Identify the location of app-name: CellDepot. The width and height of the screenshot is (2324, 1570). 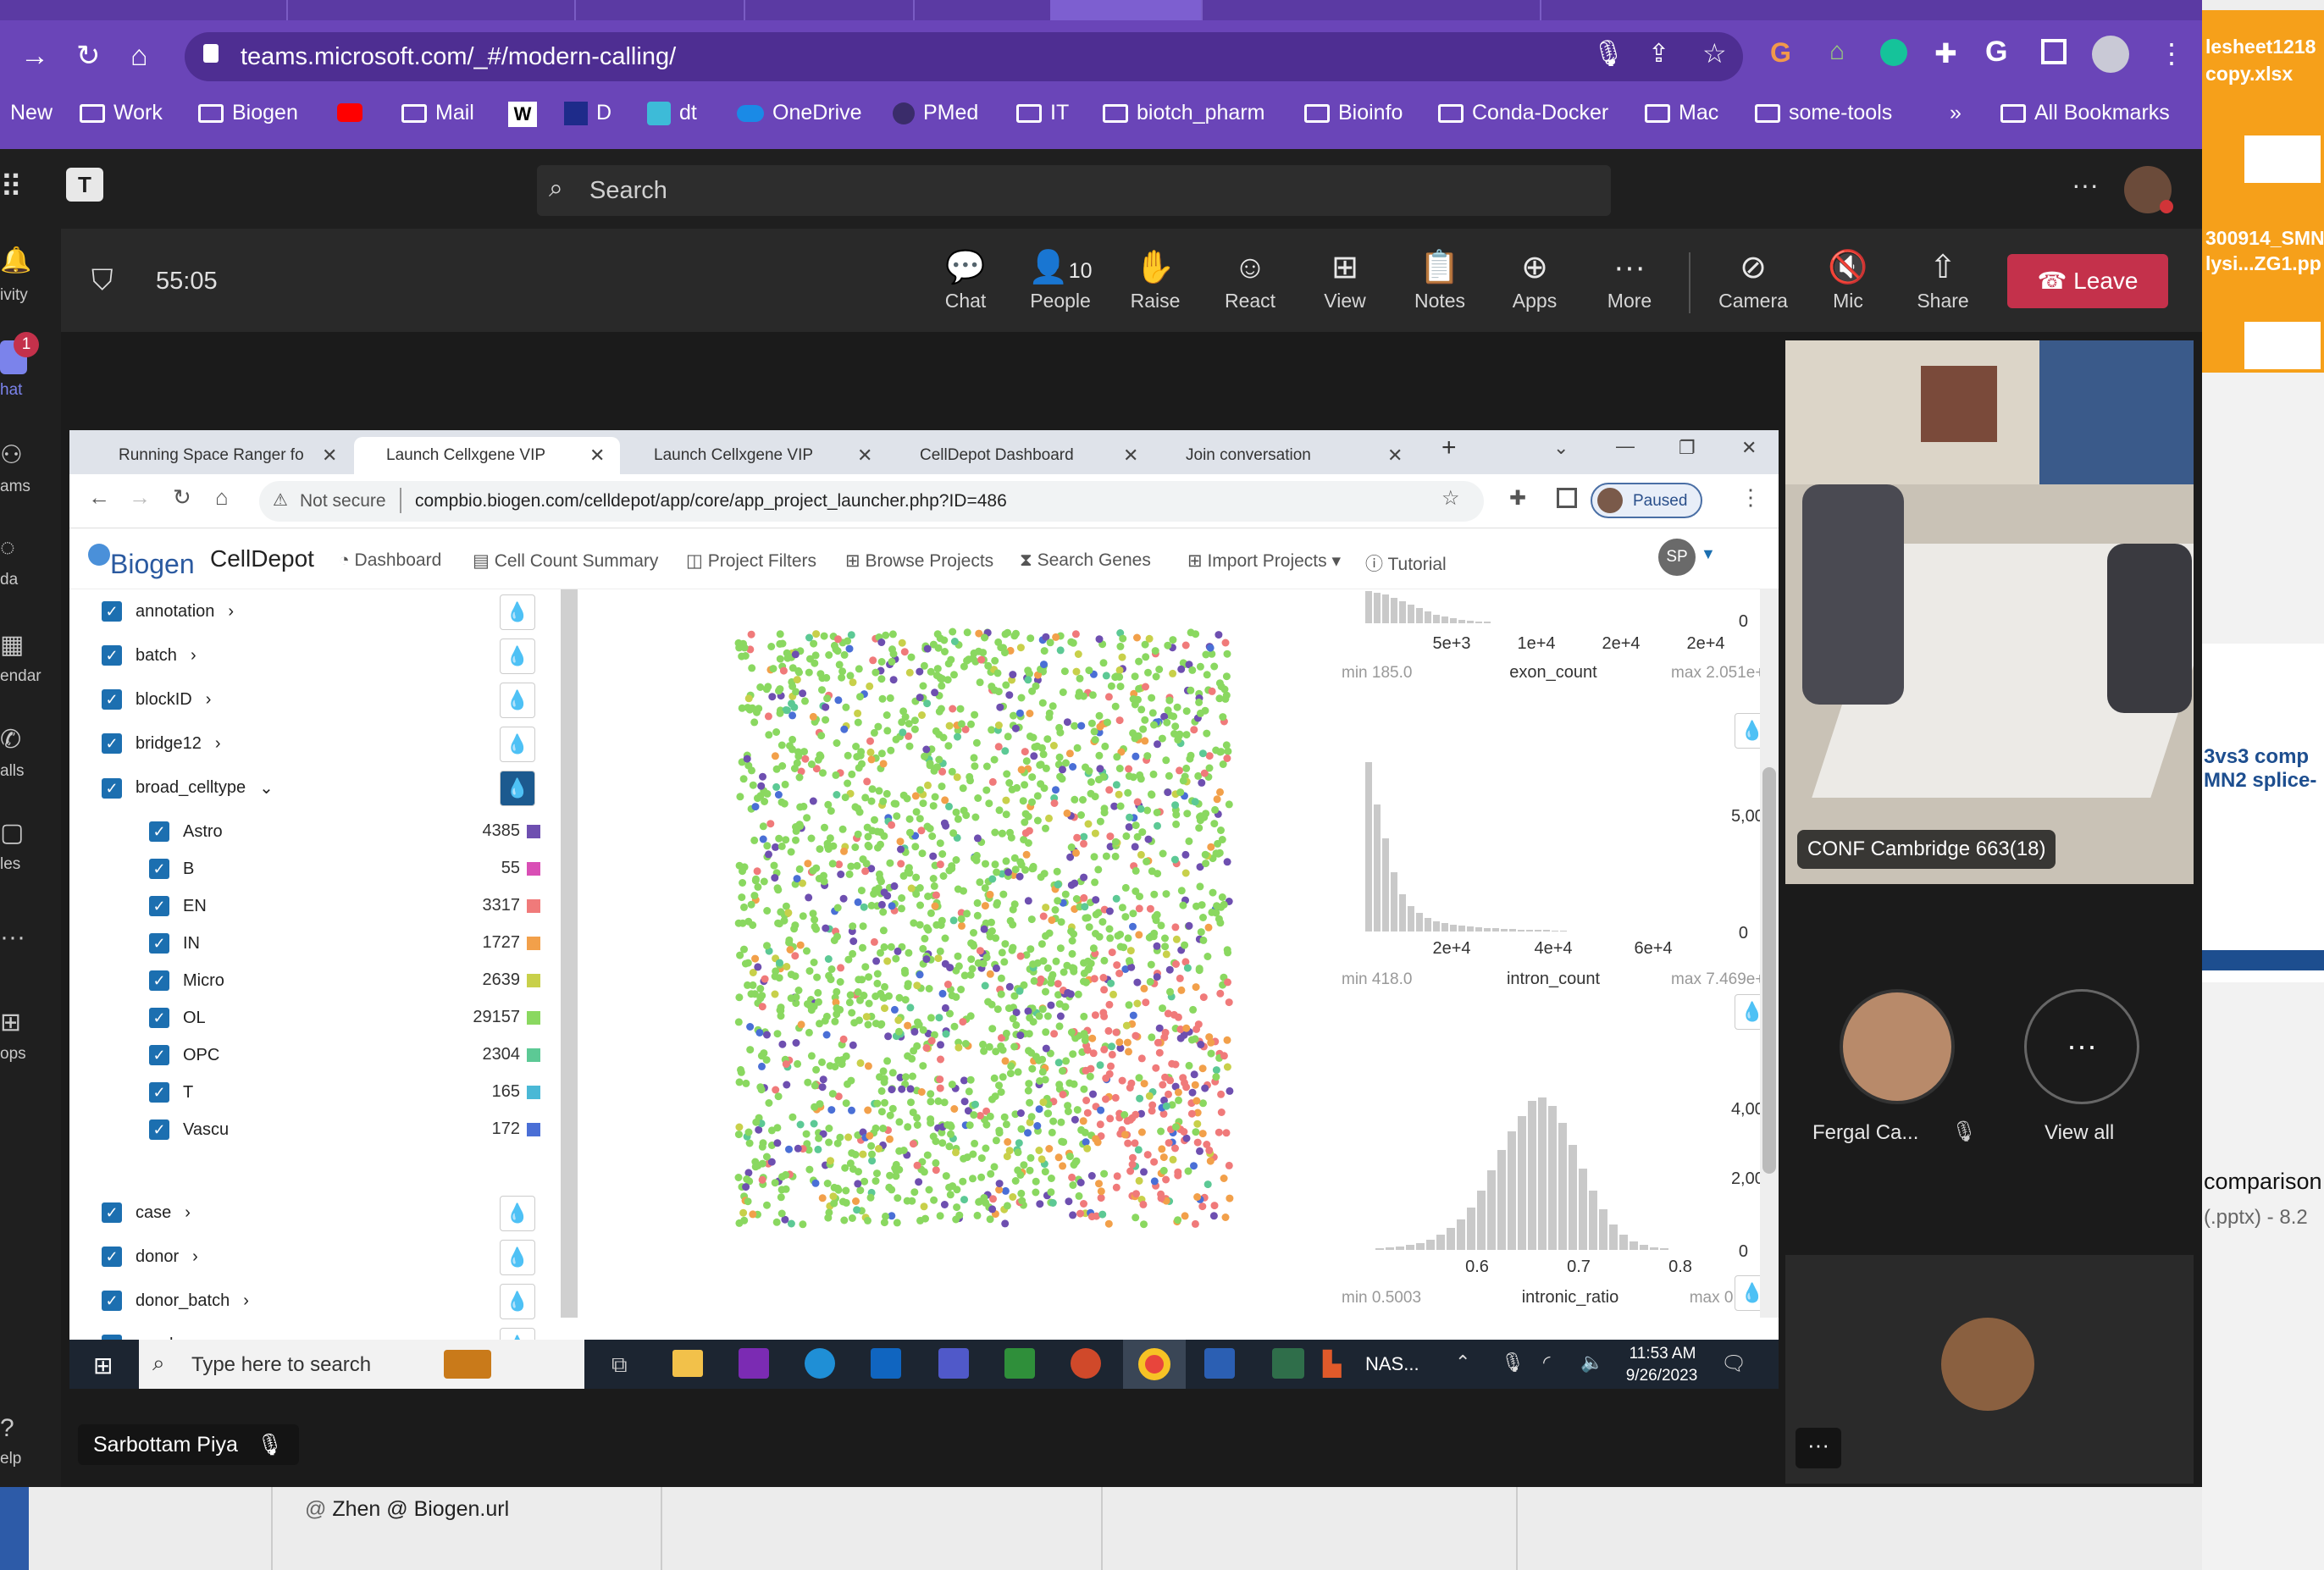
(262, 558).